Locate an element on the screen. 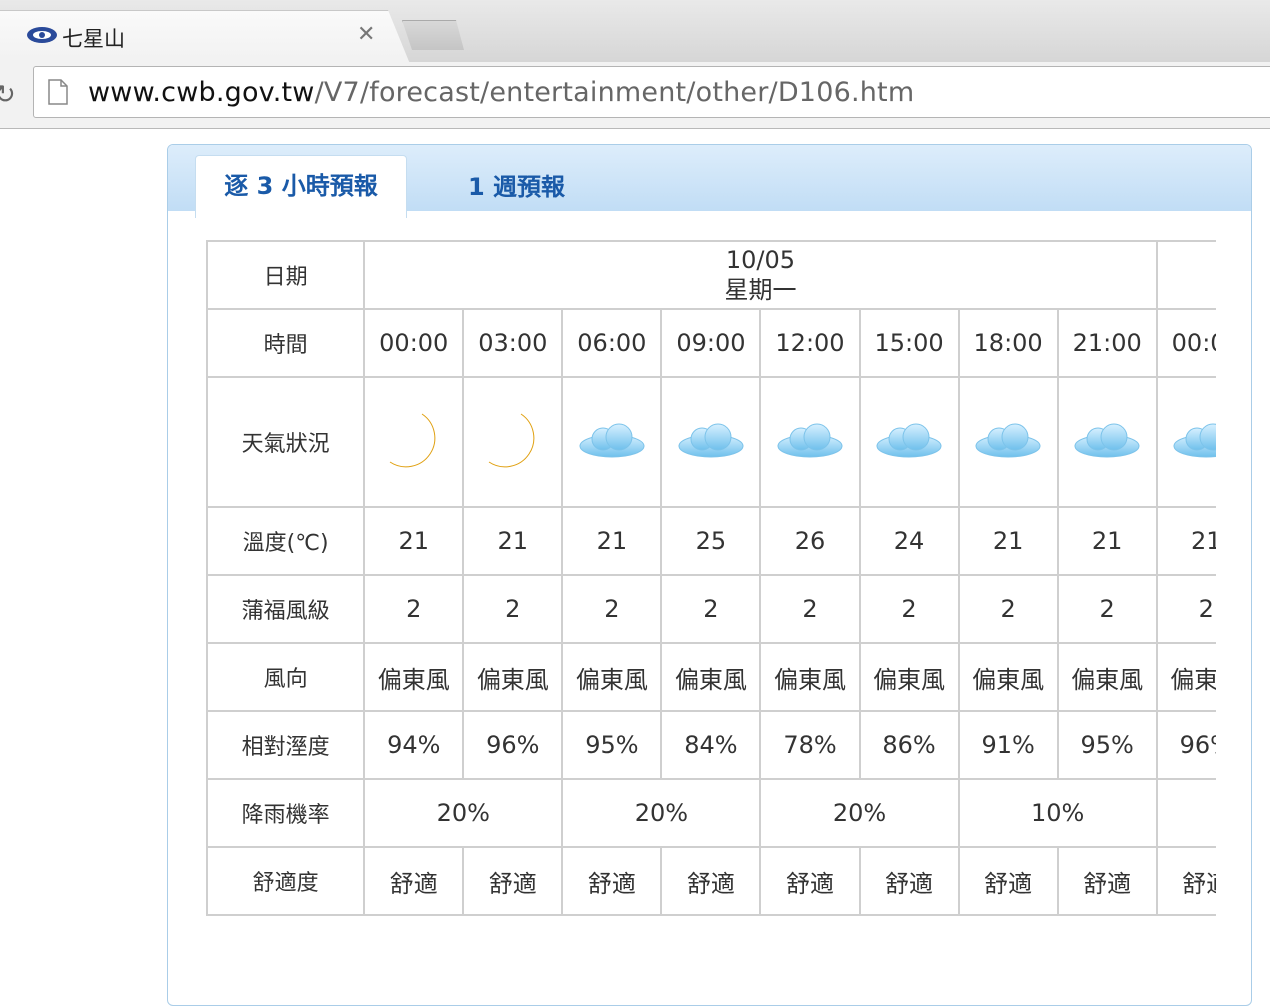  date-weekday: 星期一 is located at coordinates (760, 290).